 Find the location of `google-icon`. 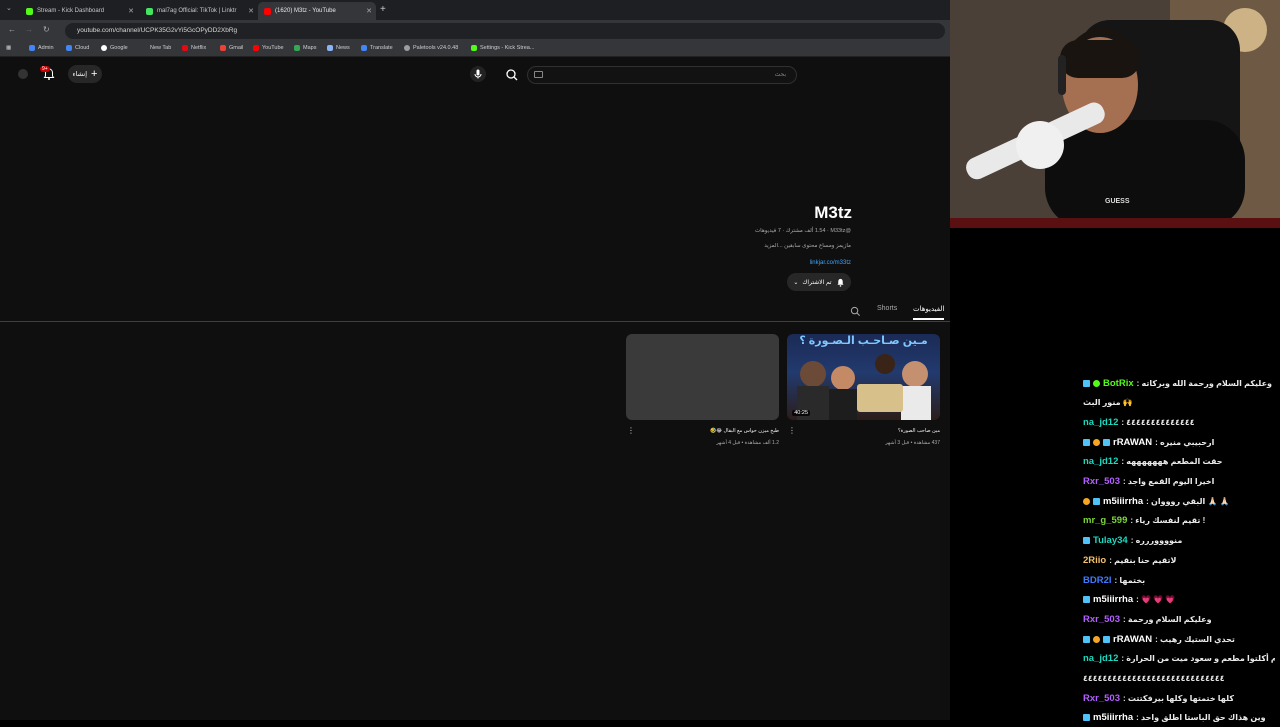

google-icon is located at coordinates (104, 48).